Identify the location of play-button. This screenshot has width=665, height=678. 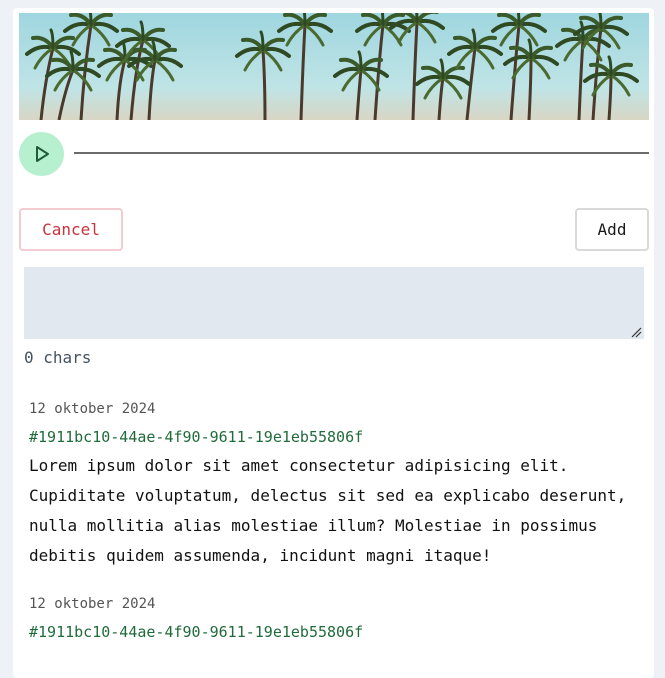
(41, 154).